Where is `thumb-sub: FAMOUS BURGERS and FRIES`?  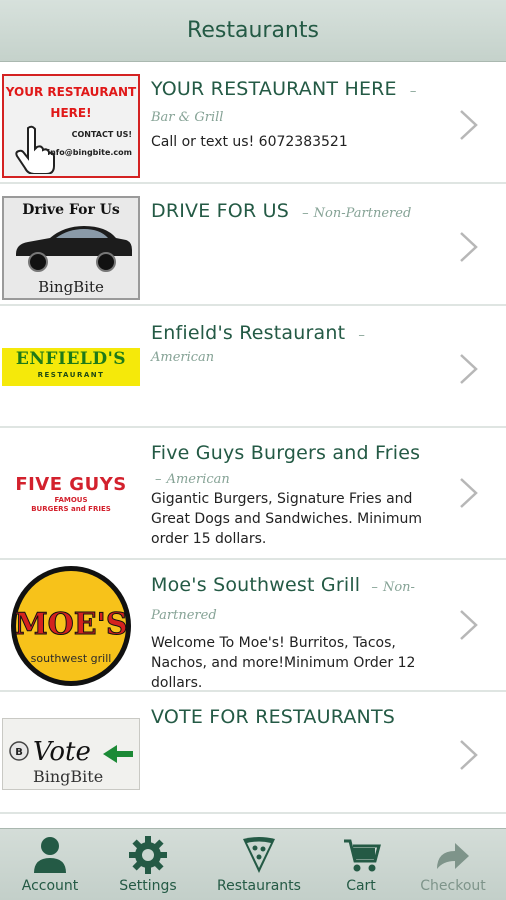 thumb-sub: FAMOUS BURGERS and FRIES is located at coordinates (71, 504).